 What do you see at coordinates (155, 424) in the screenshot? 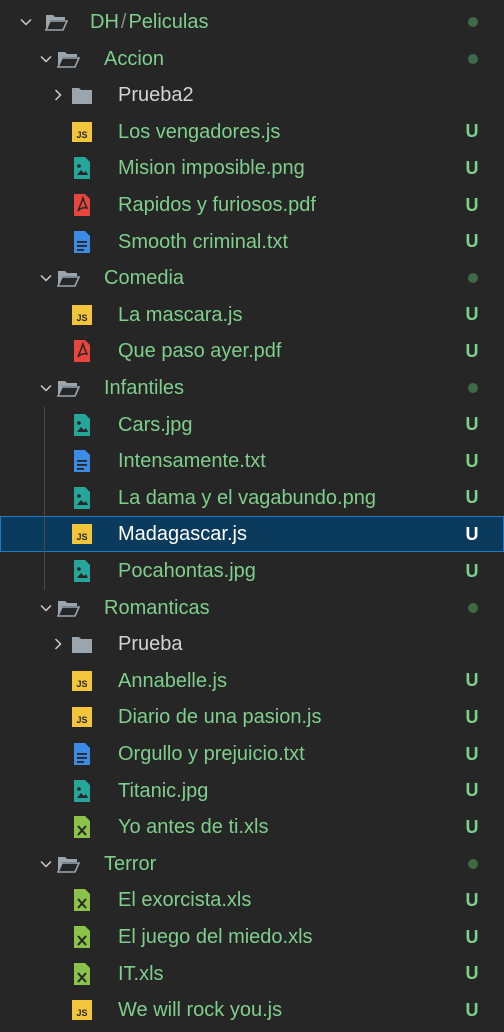
I see `file-label: Cars.jpg` at bounding box center [155, 424].